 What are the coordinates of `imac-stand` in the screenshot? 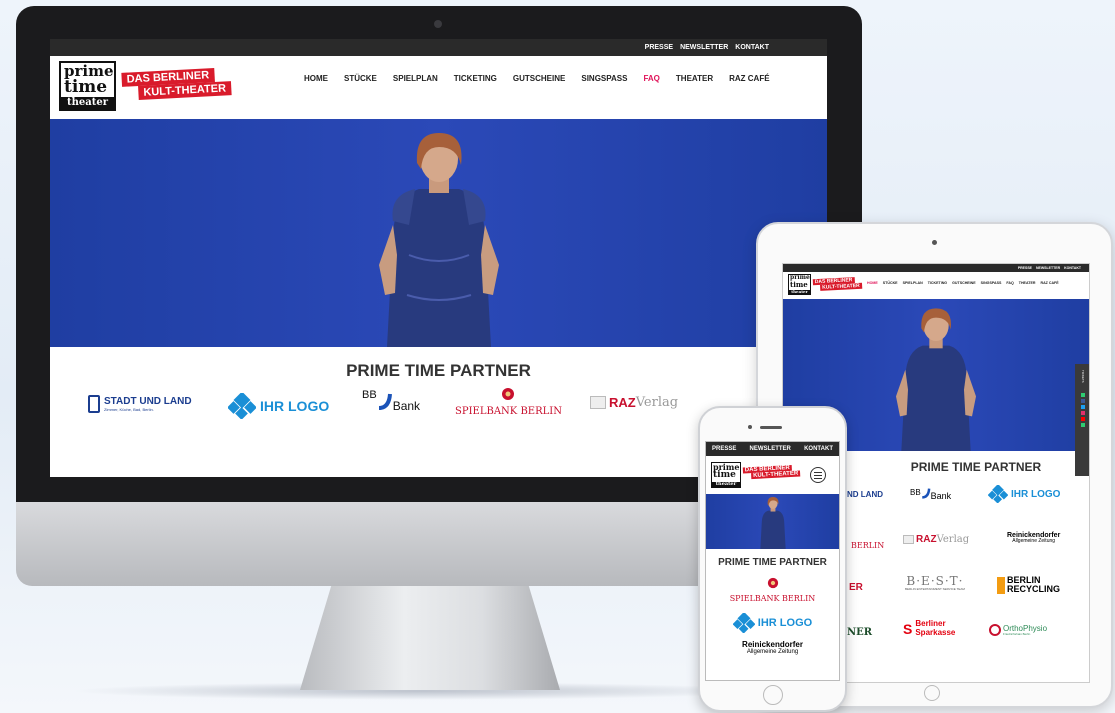 It's located at (430, 638).